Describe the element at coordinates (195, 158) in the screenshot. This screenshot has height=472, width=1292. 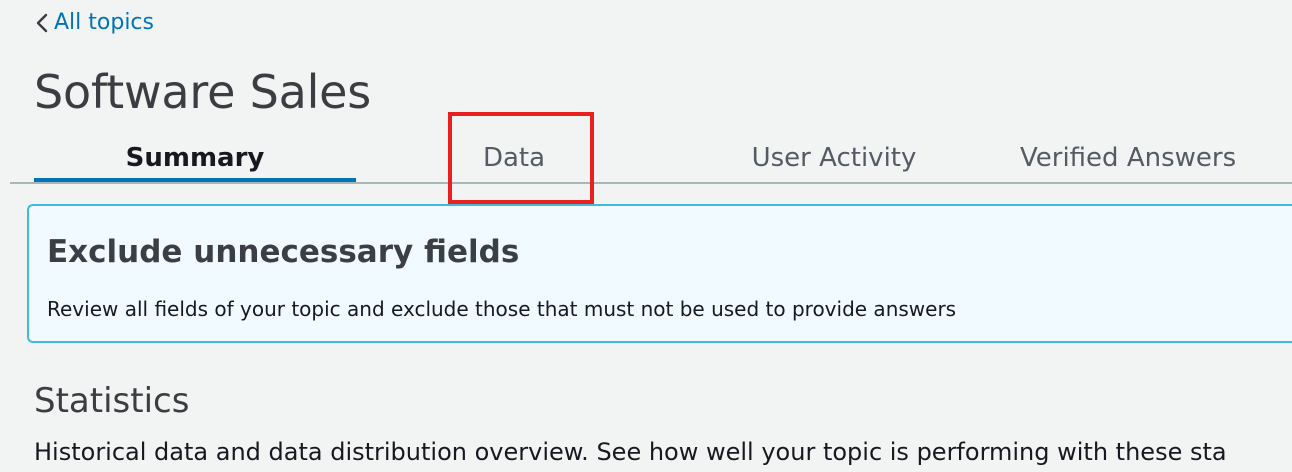
I see `tab-summary: Summary` at that location.